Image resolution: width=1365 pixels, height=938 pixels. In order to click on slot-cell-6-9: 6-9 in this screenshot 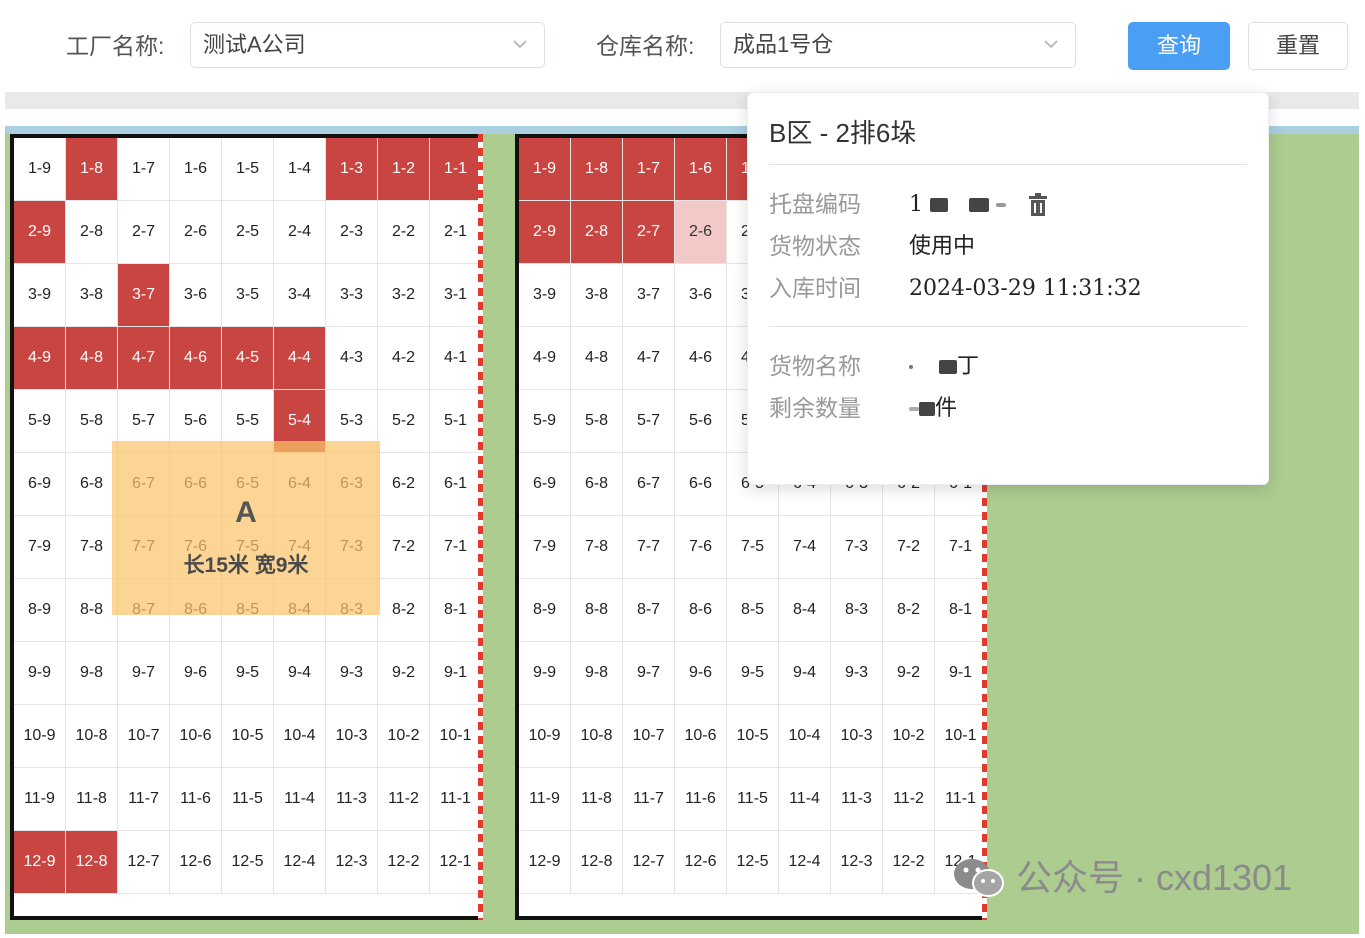, I will do `click(40, 484)`.